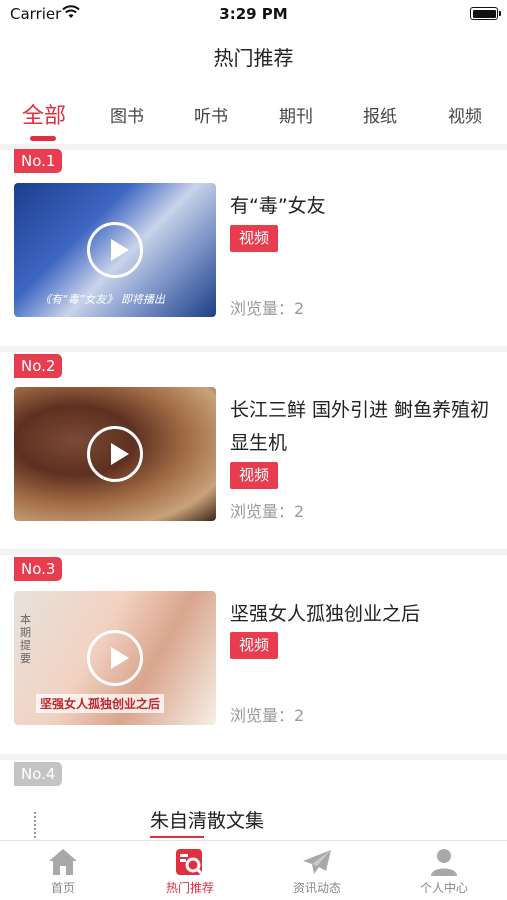 This screenshot has width=507, height=900. I want to click on tabbar-home: 首页, so click(63, 870).